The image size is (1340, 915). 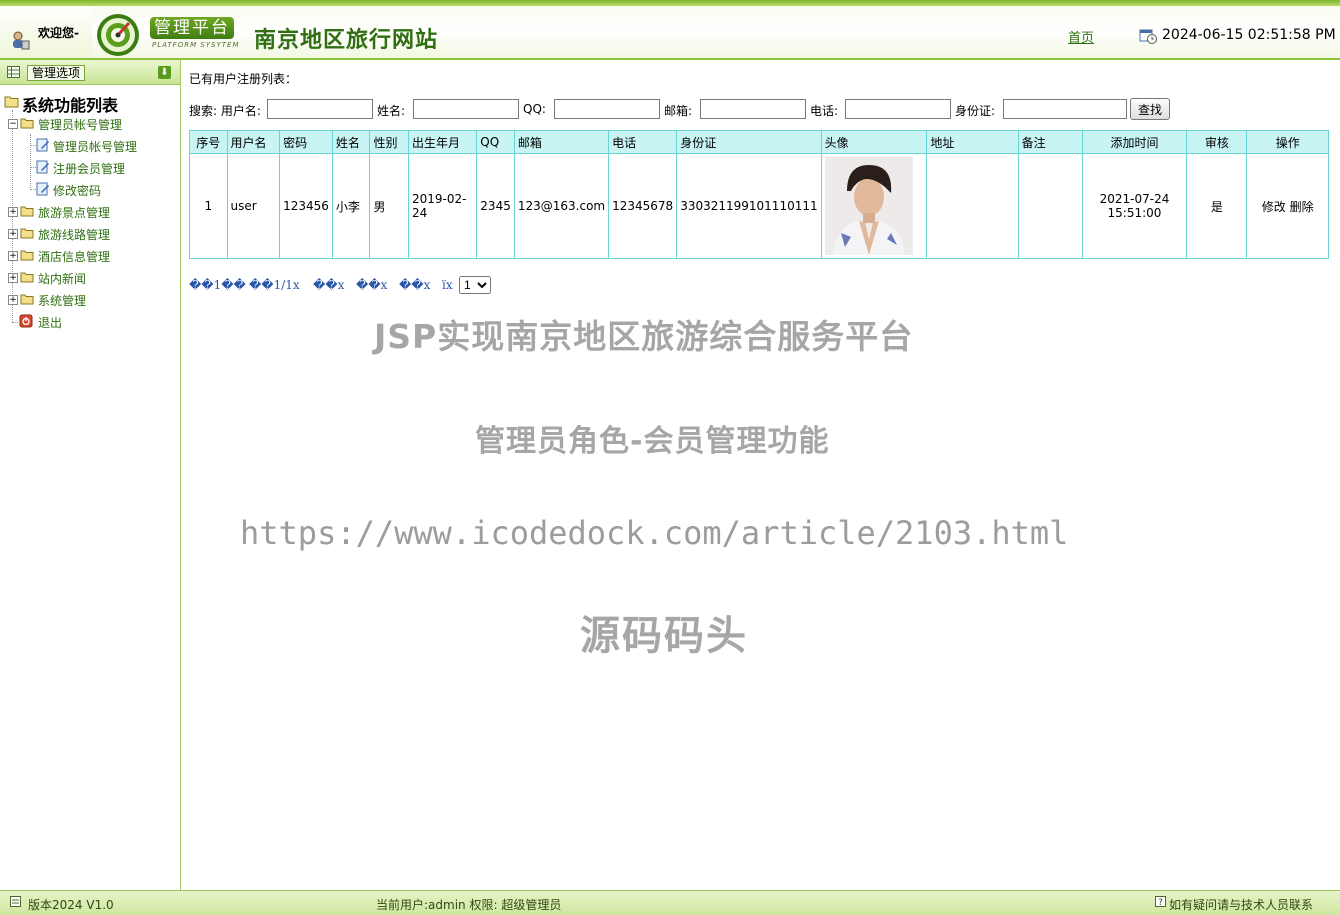 I want to click on current-datetime: 2024-06-15 02:51:58 PM, so click(x=1249, y=35).